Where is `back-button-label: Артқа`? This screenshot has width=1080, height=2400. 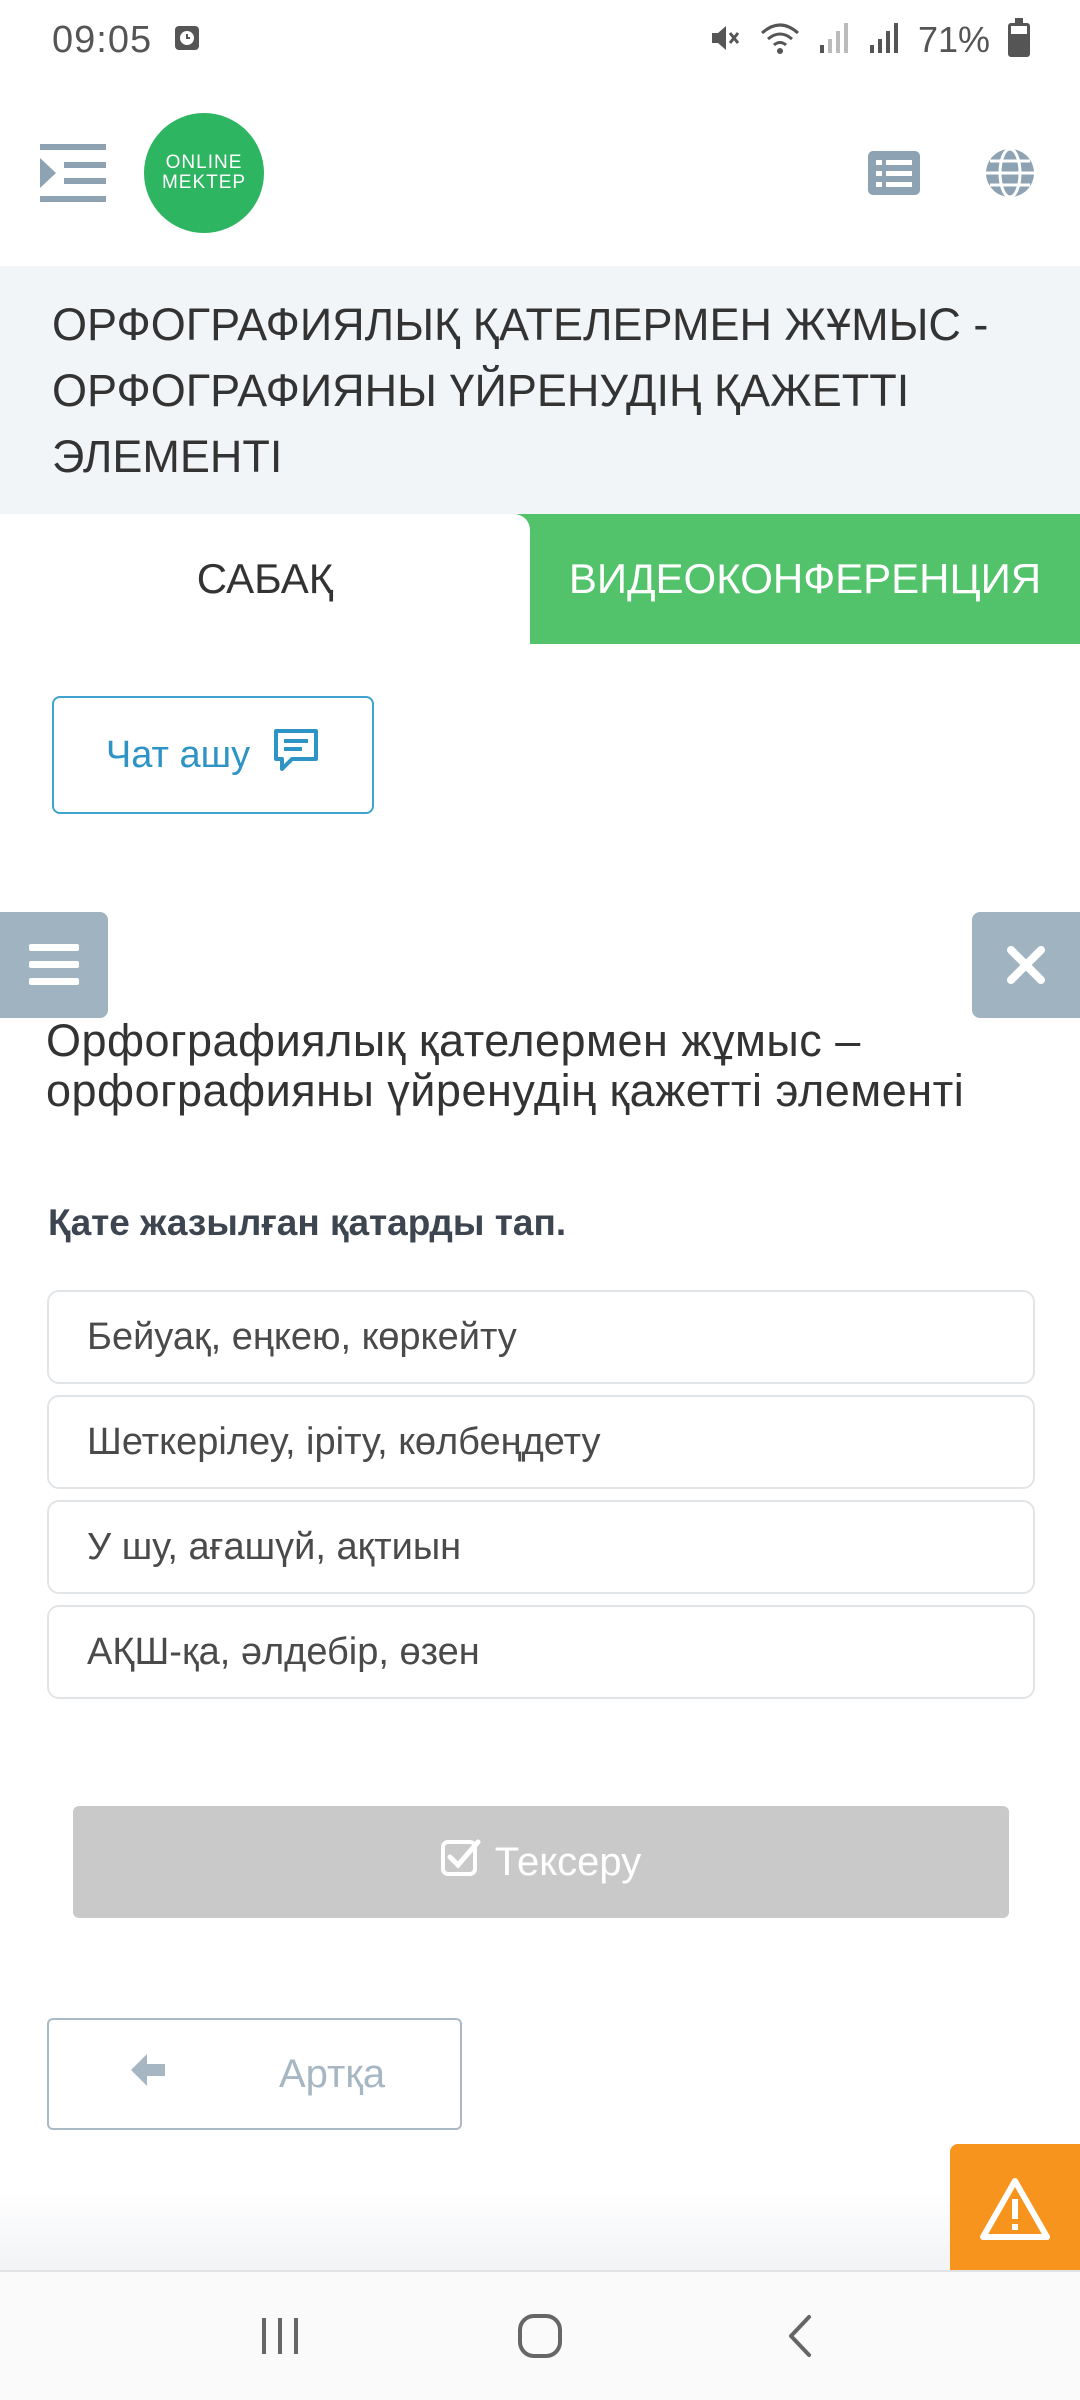
back-button-label: Артқа is located at coordinates (332, 2074).